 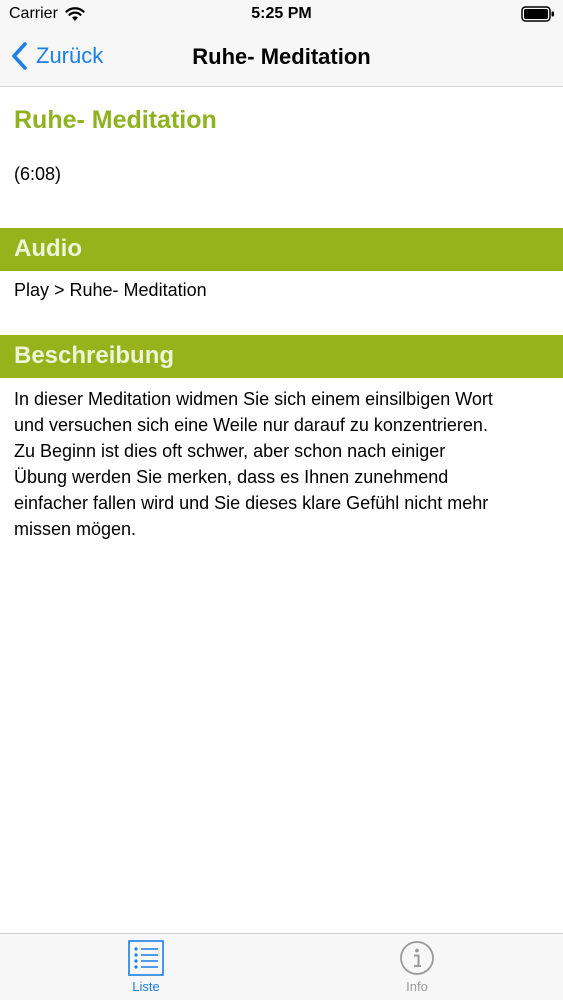 What do you see at coordinates (281, 966) in the screenshot?
I see `tab-bar: Liste Info` at bounding box center [281, 966].